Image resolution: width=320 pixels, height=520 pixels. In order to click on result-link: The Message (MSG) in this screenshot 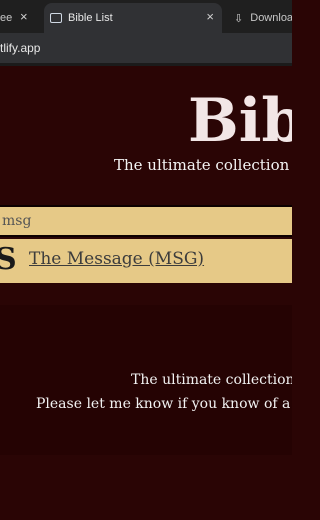, I will do `click(116, 259)`.